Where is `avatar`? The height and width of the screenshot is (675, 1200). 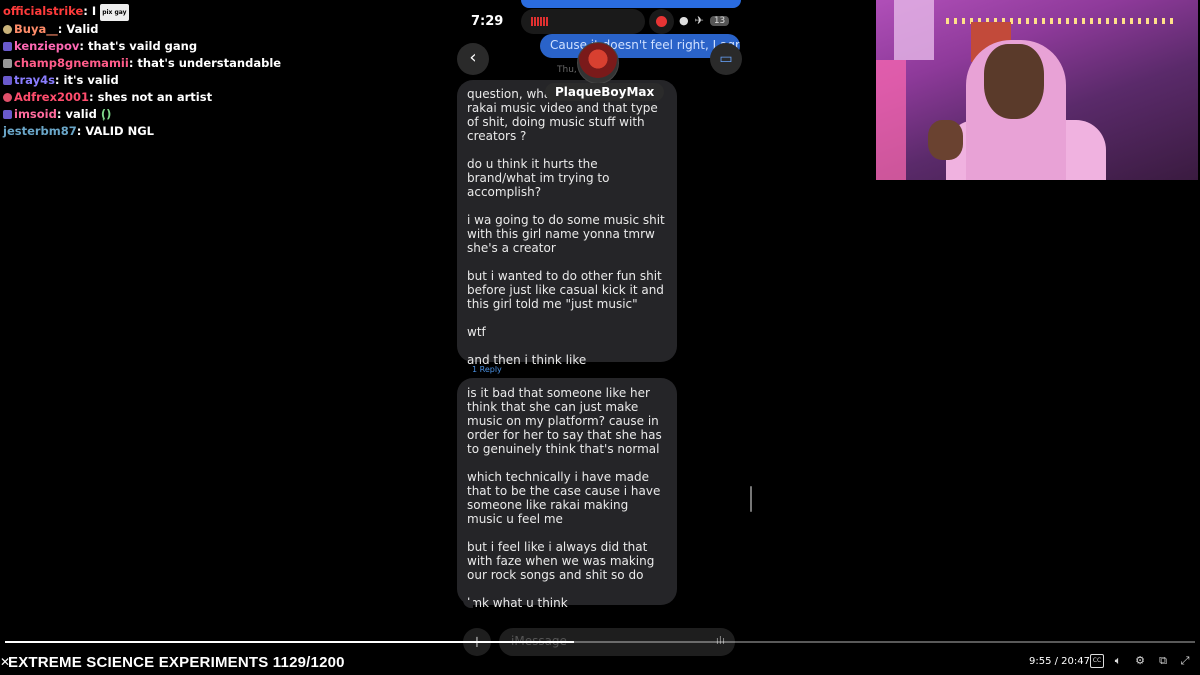
avatar is located at coordinates (598, 63).